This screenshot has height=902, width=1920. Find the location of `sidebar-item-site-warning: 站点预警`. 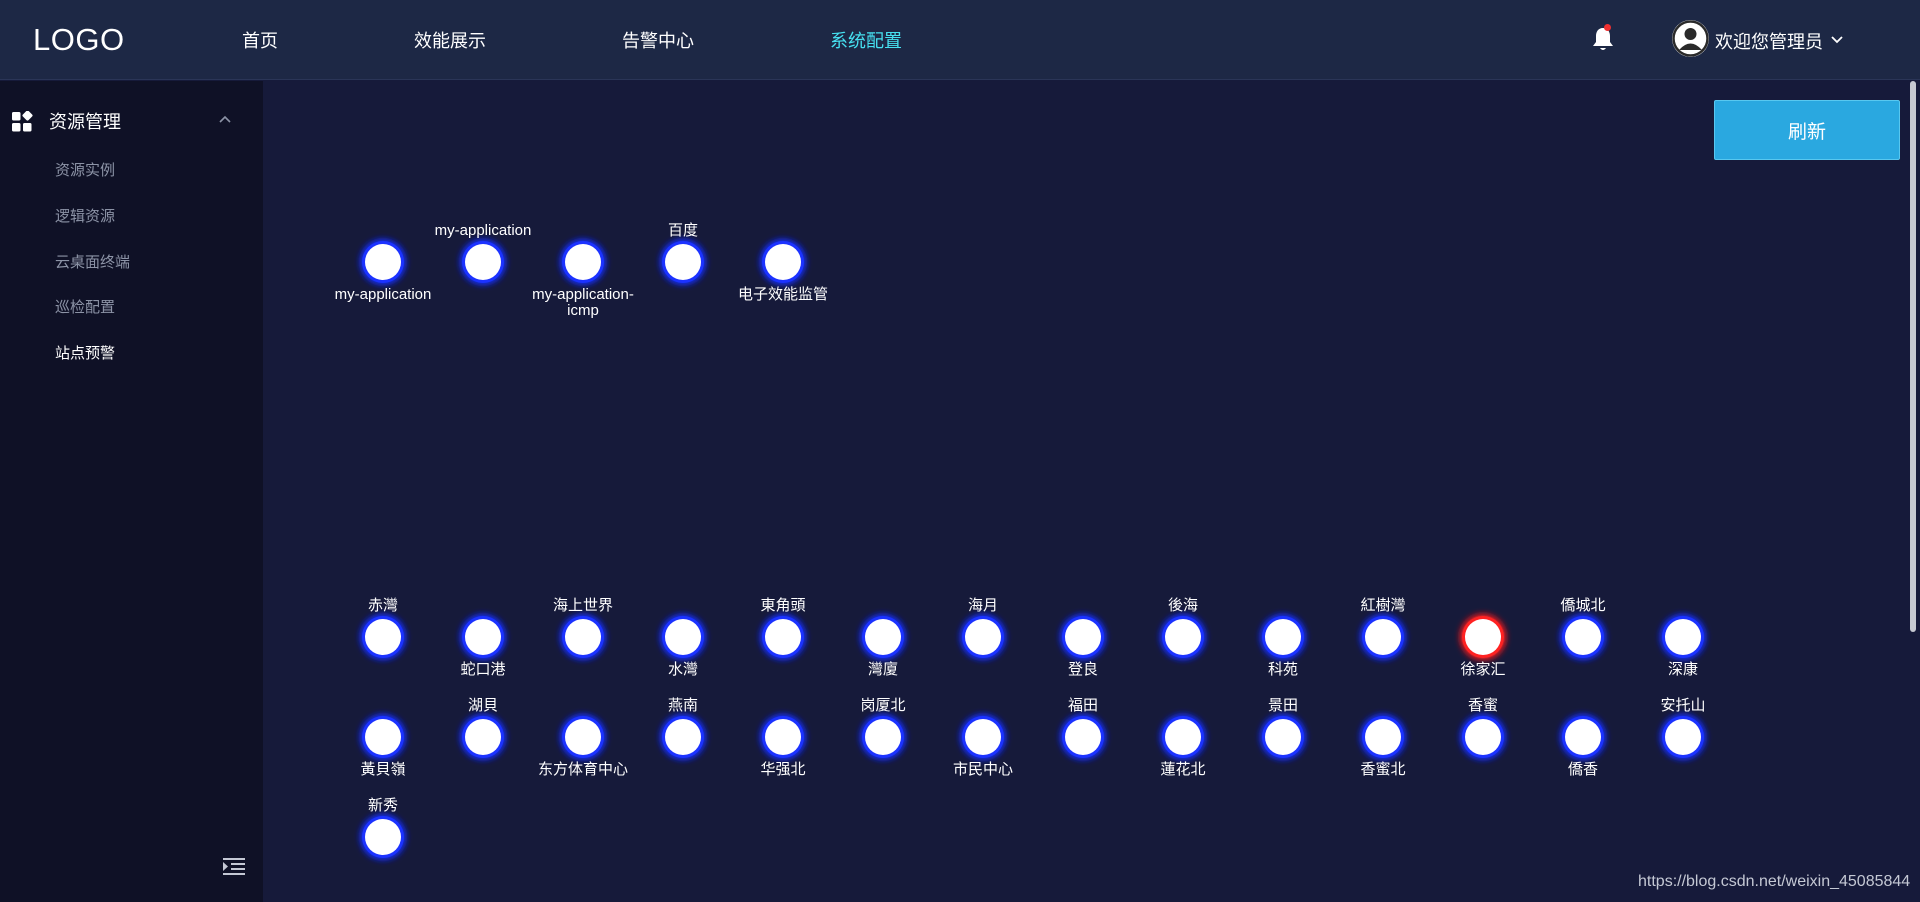

sidebar-item-site-warning: 站点预警 is located at coordinates (85, 352).